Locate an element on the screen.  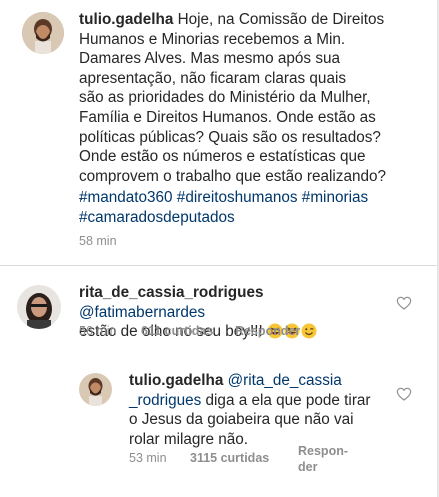
comment-2-timestamp: 53 min is located at coordinates (148, 458).